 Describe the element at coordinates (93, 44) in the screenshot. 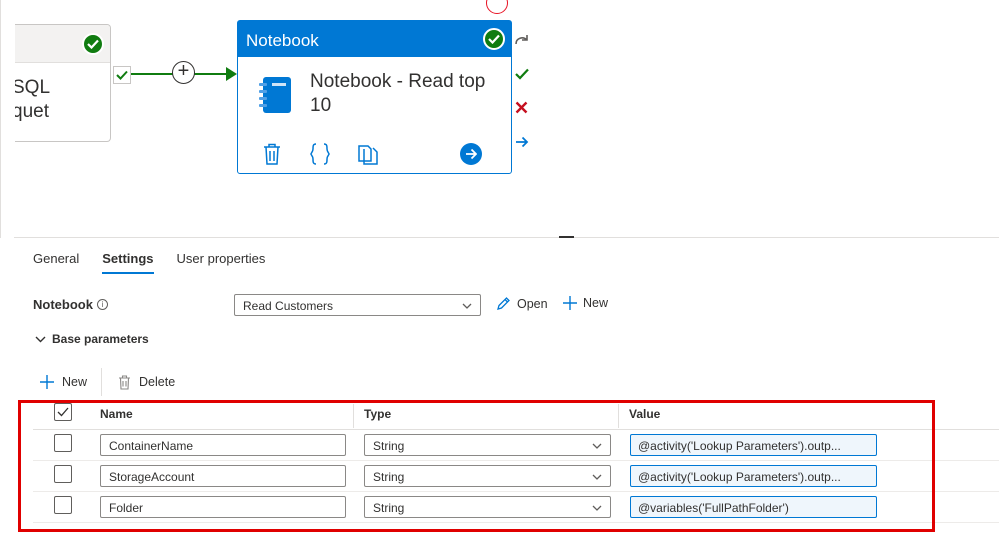

I see `previous-success-icon` at that location.